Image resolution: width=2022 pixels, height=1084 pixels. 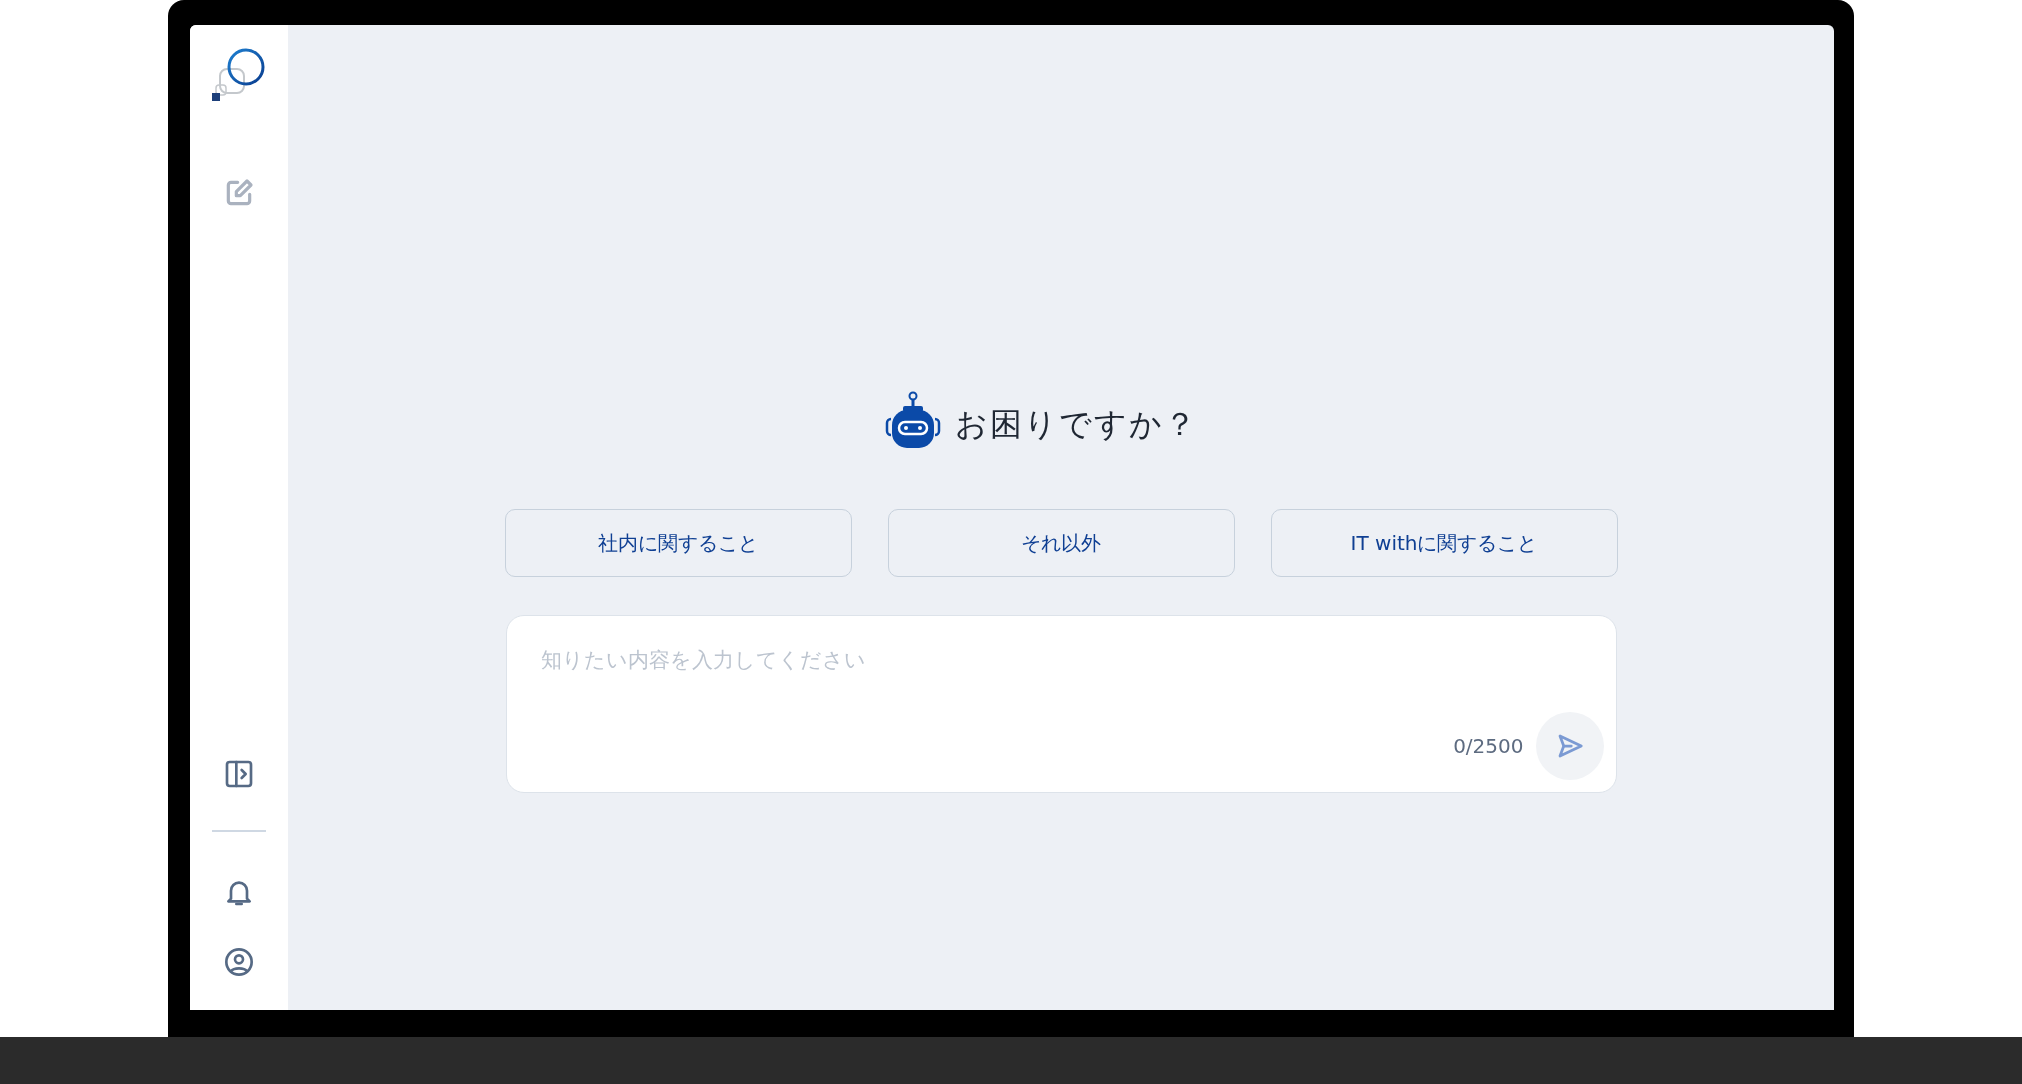 What do you see at coordinates (1444, 543) in the screenshot?
I see `suggestion-button: IT withに関すること` at bounding box center [1444, 543].